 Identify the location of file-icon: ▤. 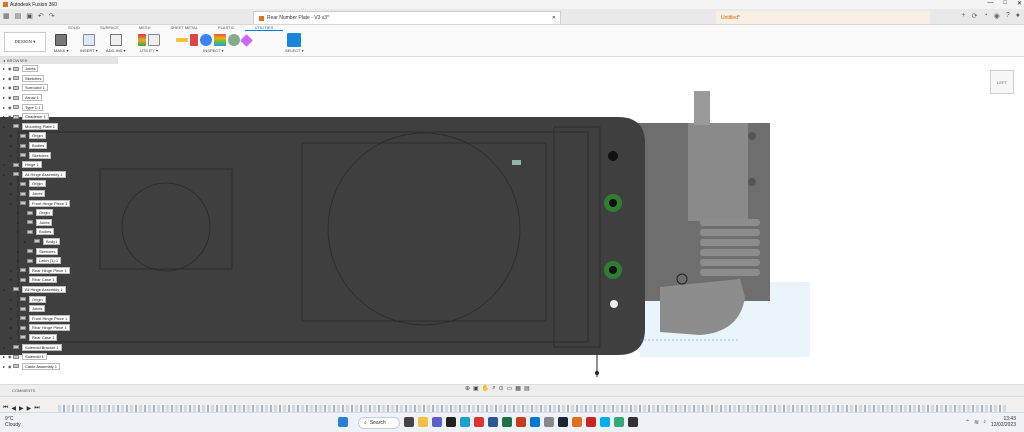
(18, 16).